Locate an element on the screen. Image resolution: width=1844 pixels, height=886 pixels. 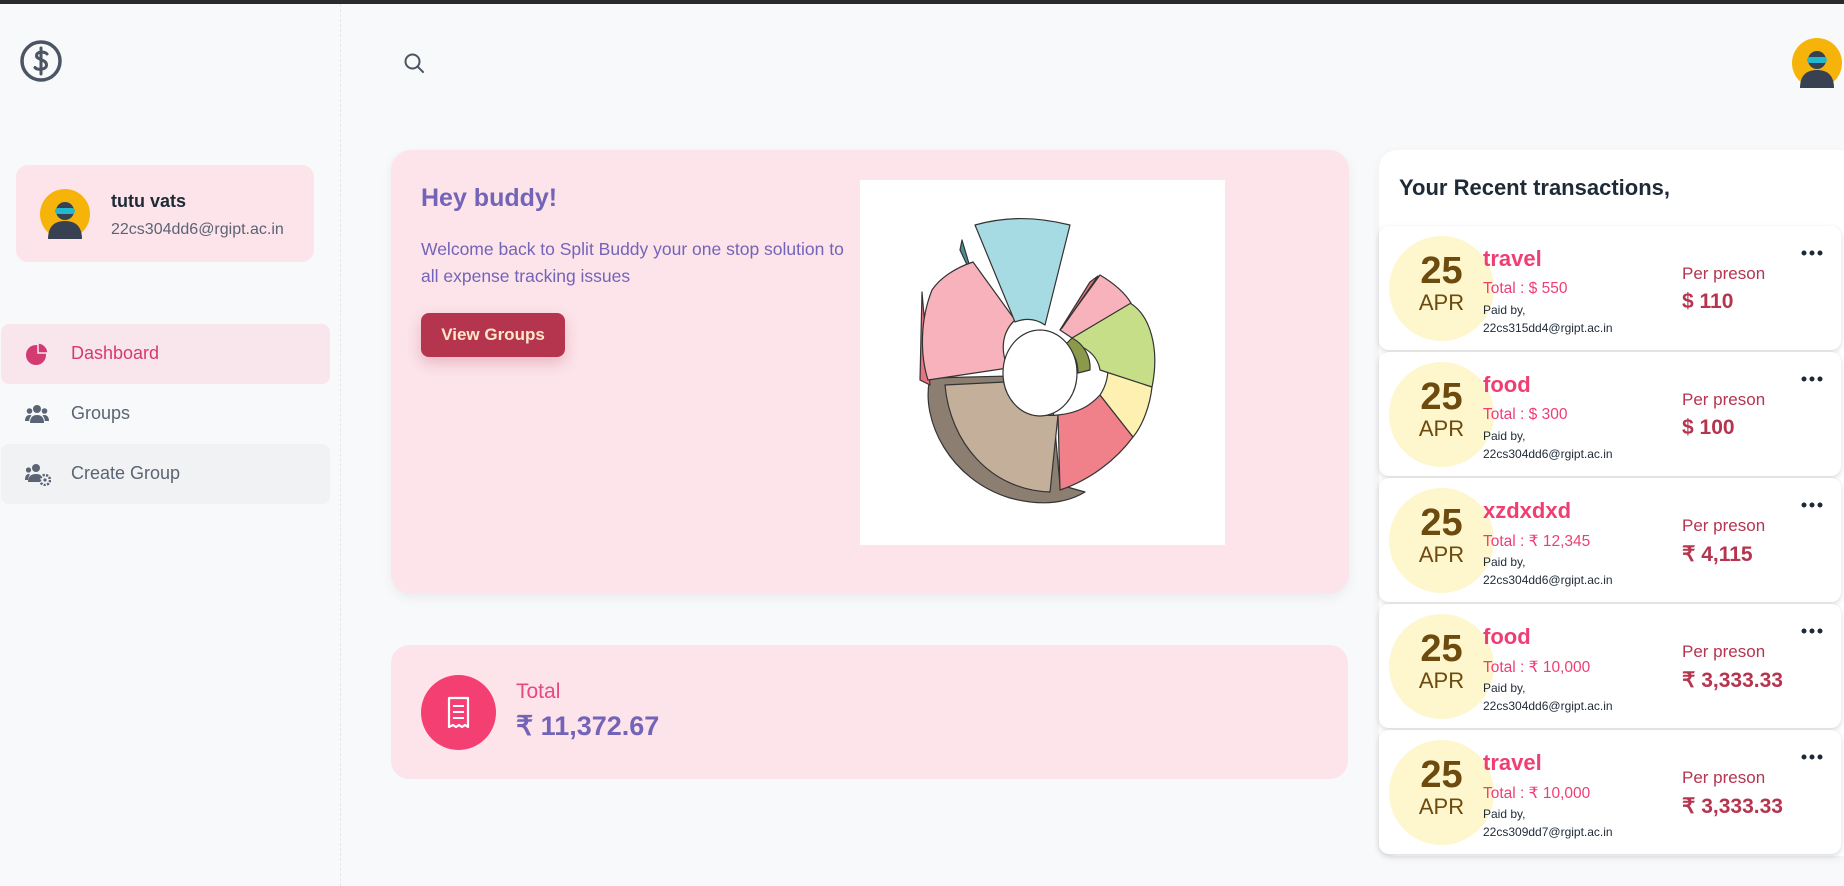
sidebar-item-label: Dashboard is located at coordinates (115, 353).